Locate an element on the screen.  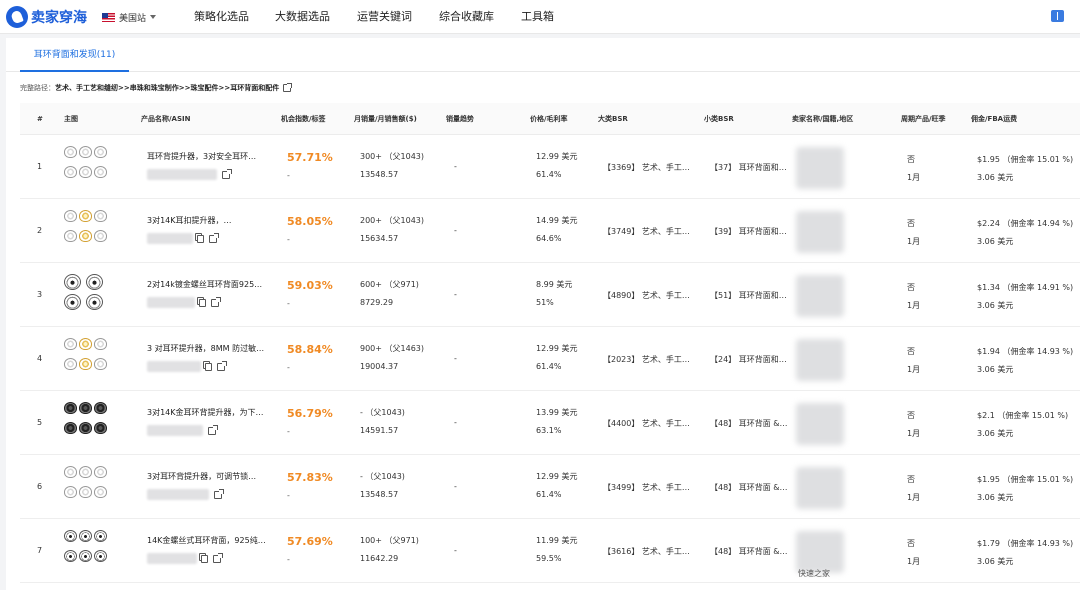
price: 14.99 美元 is located at coordinates (557, 220).